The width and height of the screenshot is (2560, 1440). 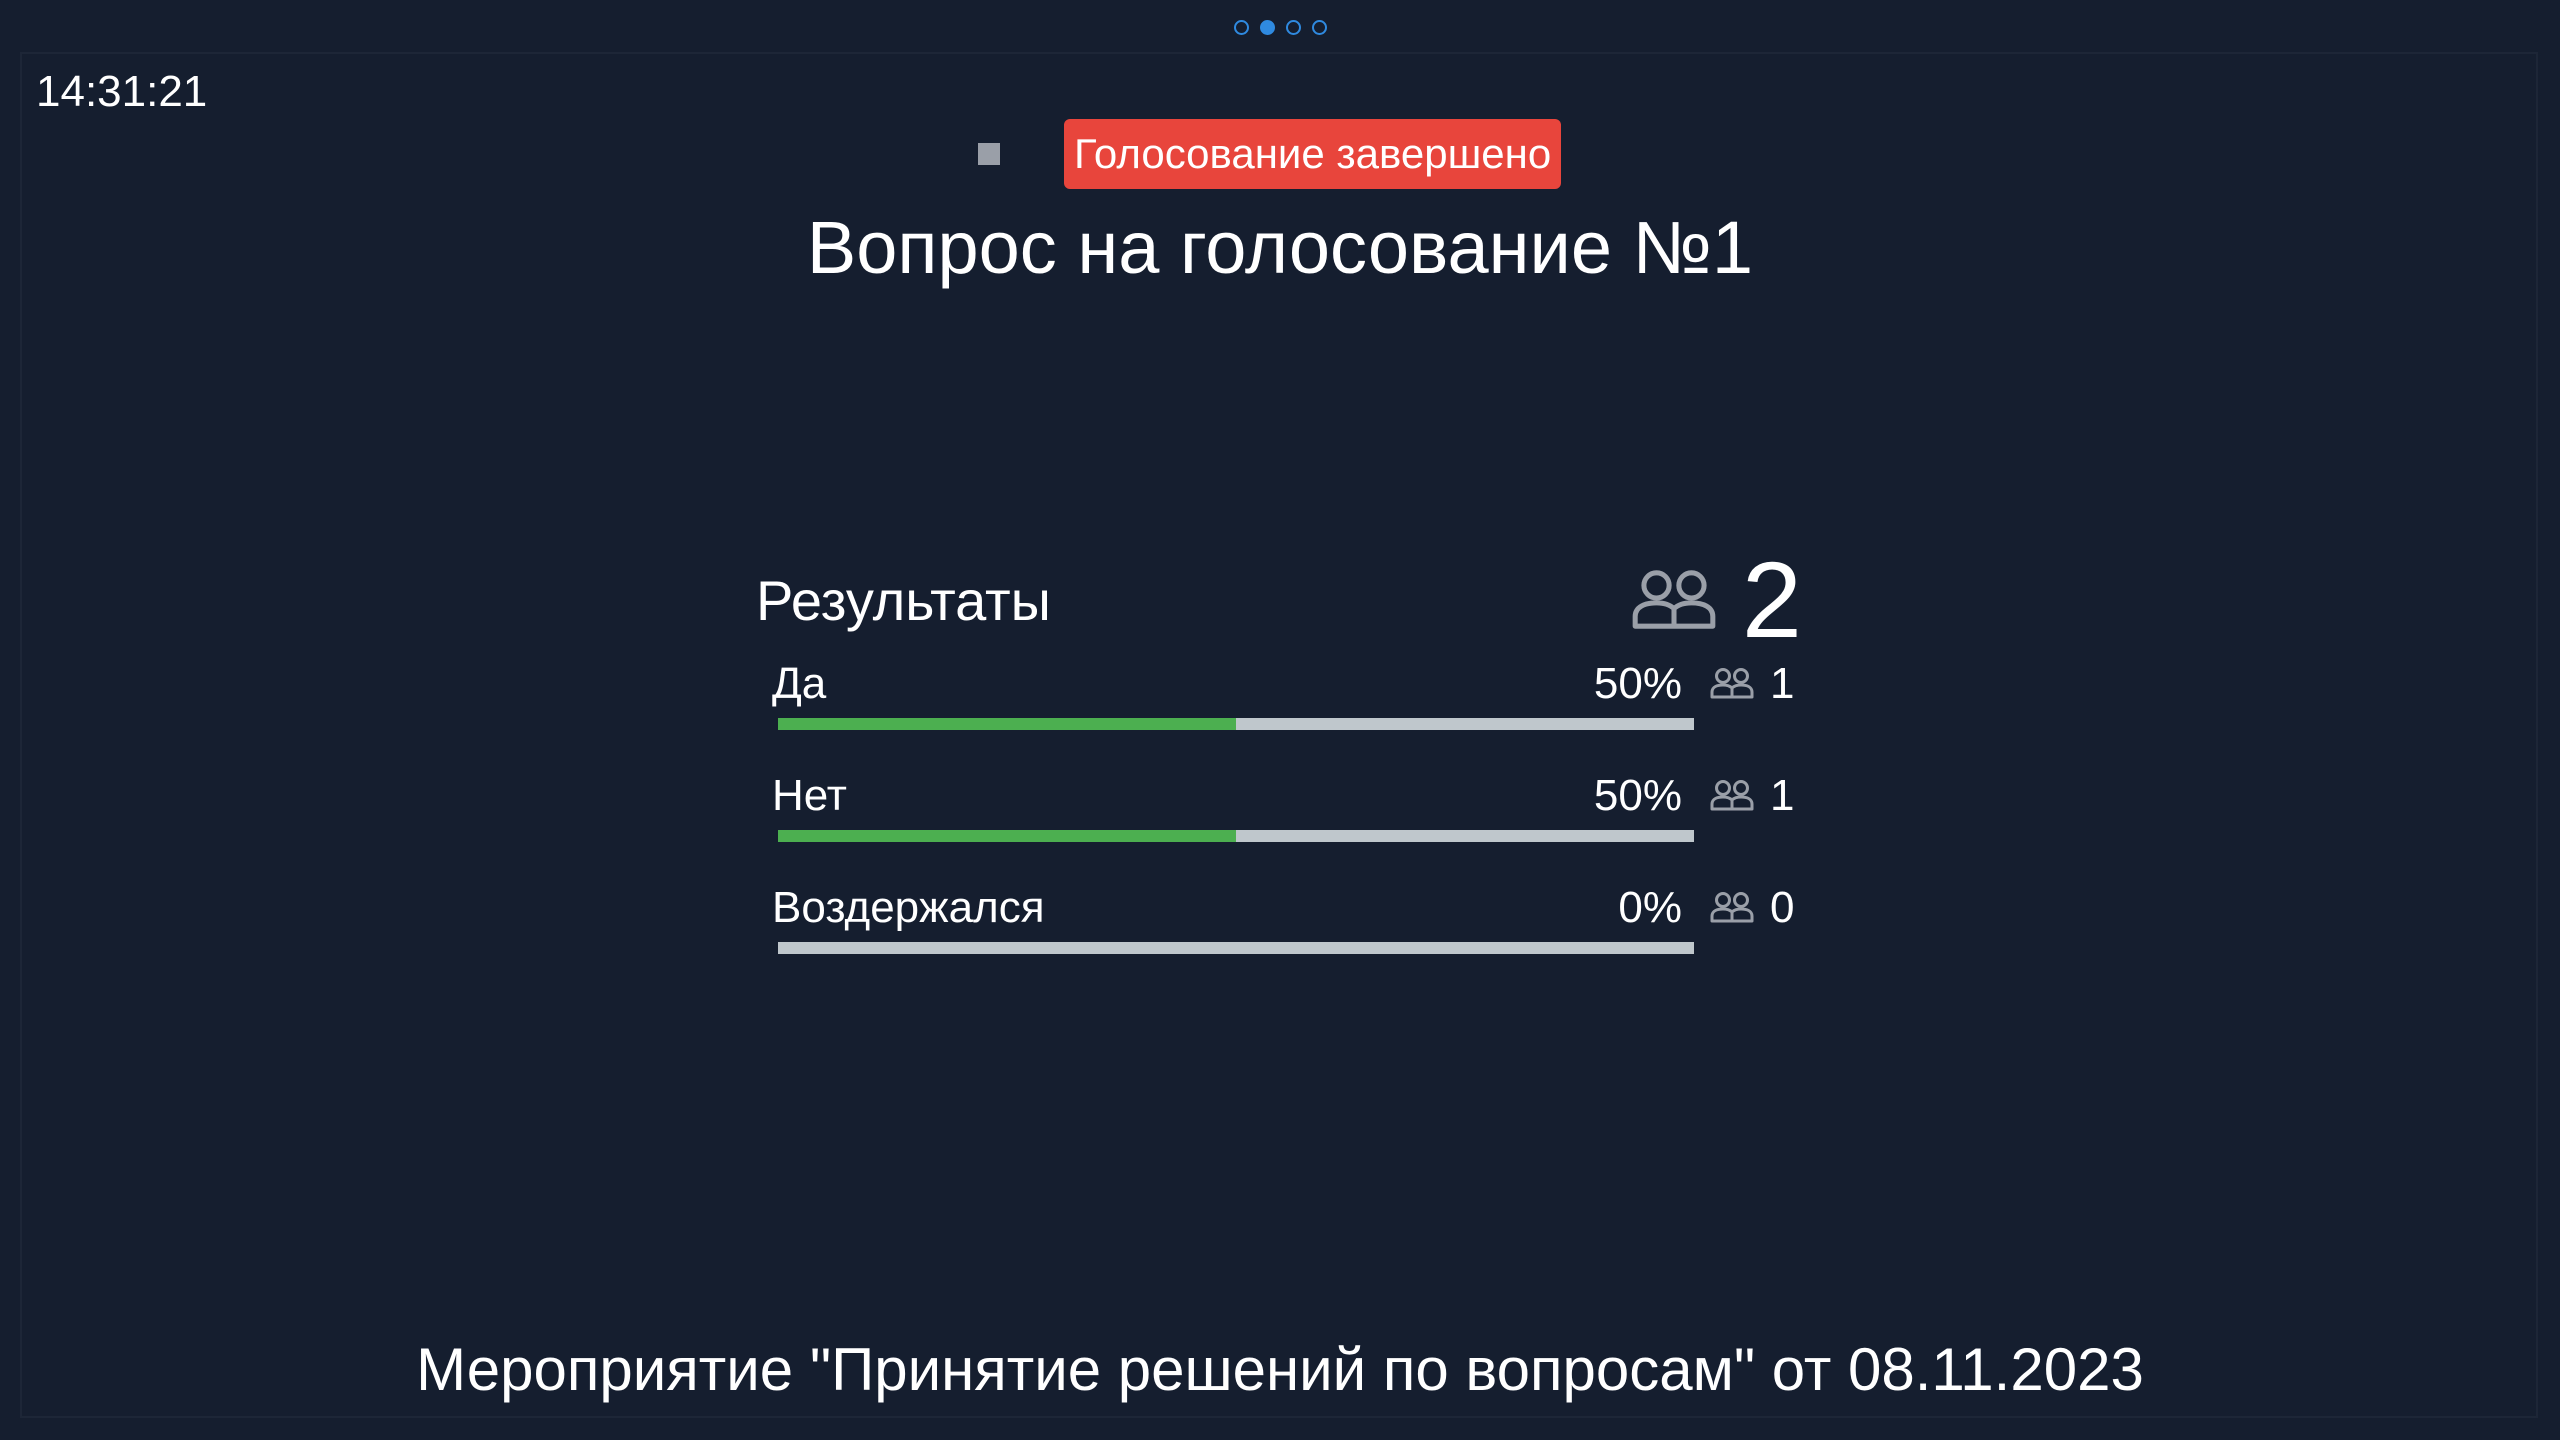 What do you see at coordinates (1282, 820) in the screenshot?
I see `result-option: Нет 50% 1` at bounding box center [1282, 820].